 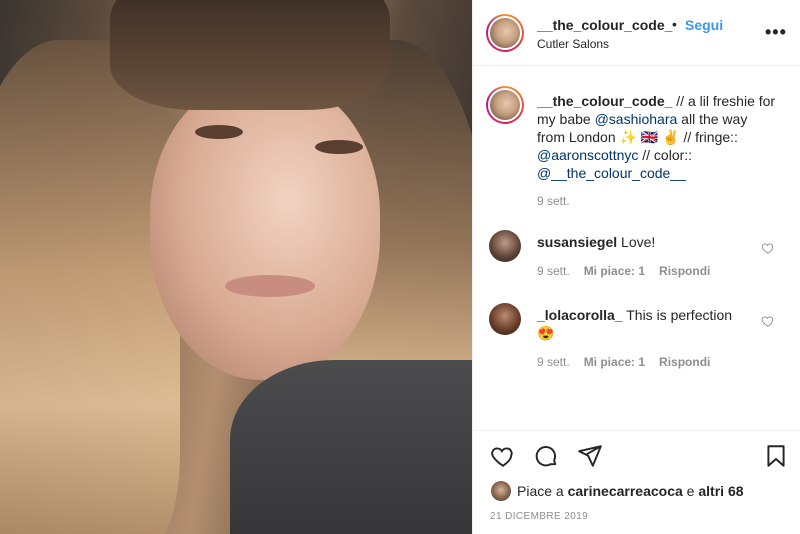 I want to click on author-username: __the_colour_code_, so click(x=604, y=25).